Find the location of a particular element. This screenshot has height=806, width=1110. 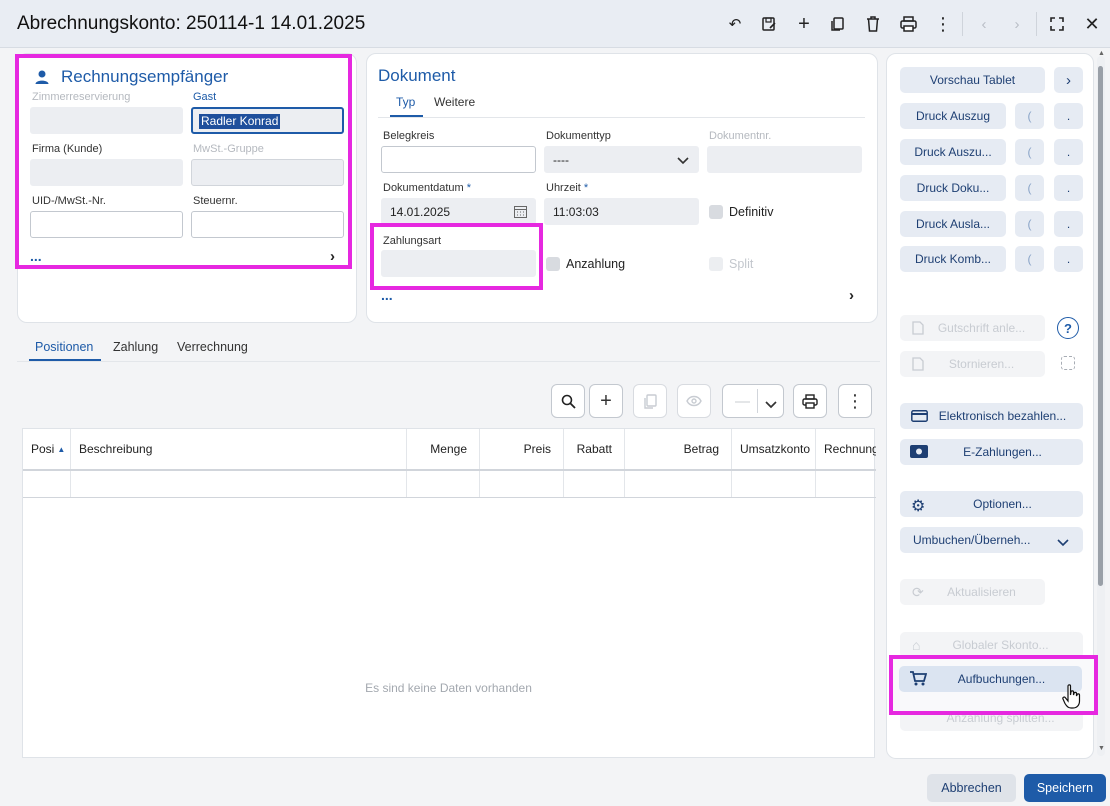

window-title: Abrechnungskonto: 250114-1 14.01.2025 is located at coordinates (191, 23).